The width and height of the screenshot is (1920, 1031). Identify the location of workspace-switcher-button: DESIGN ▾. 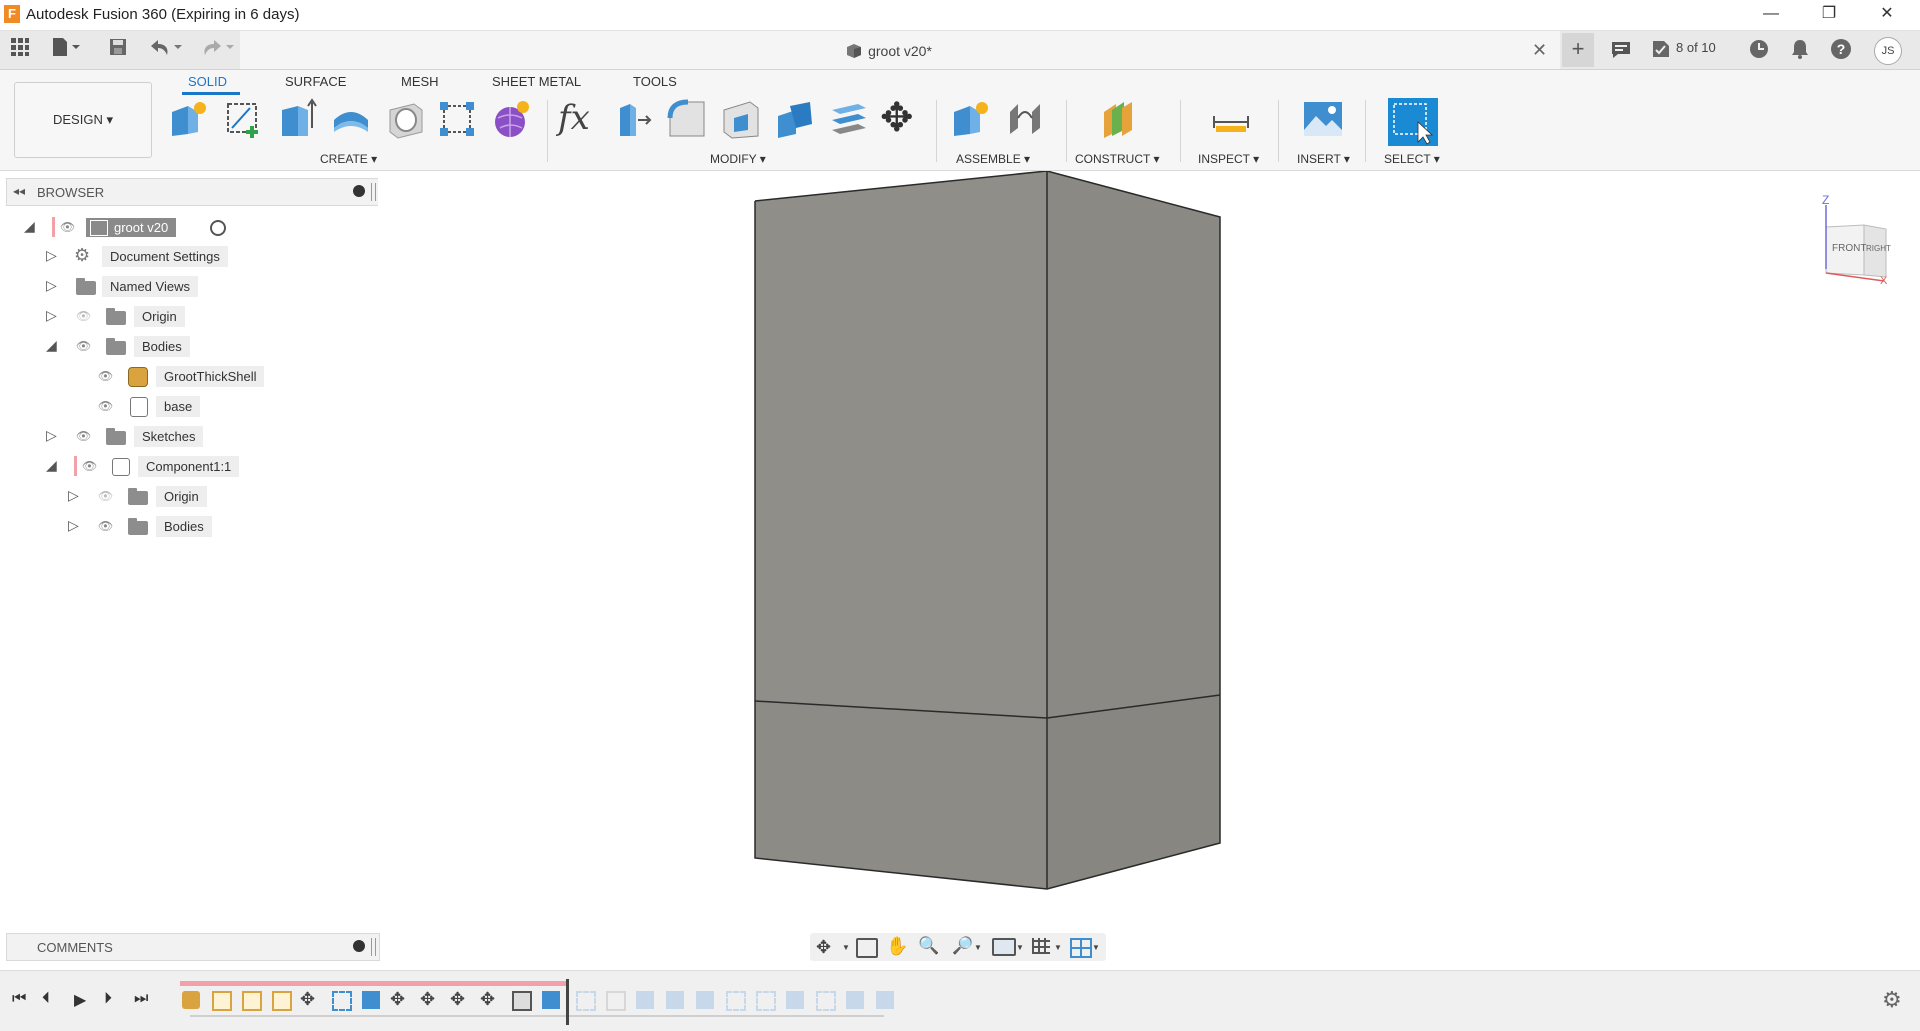
(83, 120).